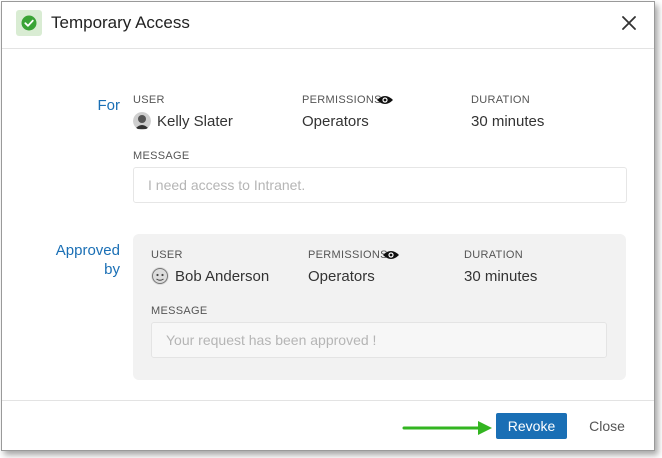 The width and height of the screenshot is (662, 458). What do you see at coordinates (227, 185) in the screenshot?
I see `request-message-text: I need access to Intranet.` at bounding box center [227, 185].